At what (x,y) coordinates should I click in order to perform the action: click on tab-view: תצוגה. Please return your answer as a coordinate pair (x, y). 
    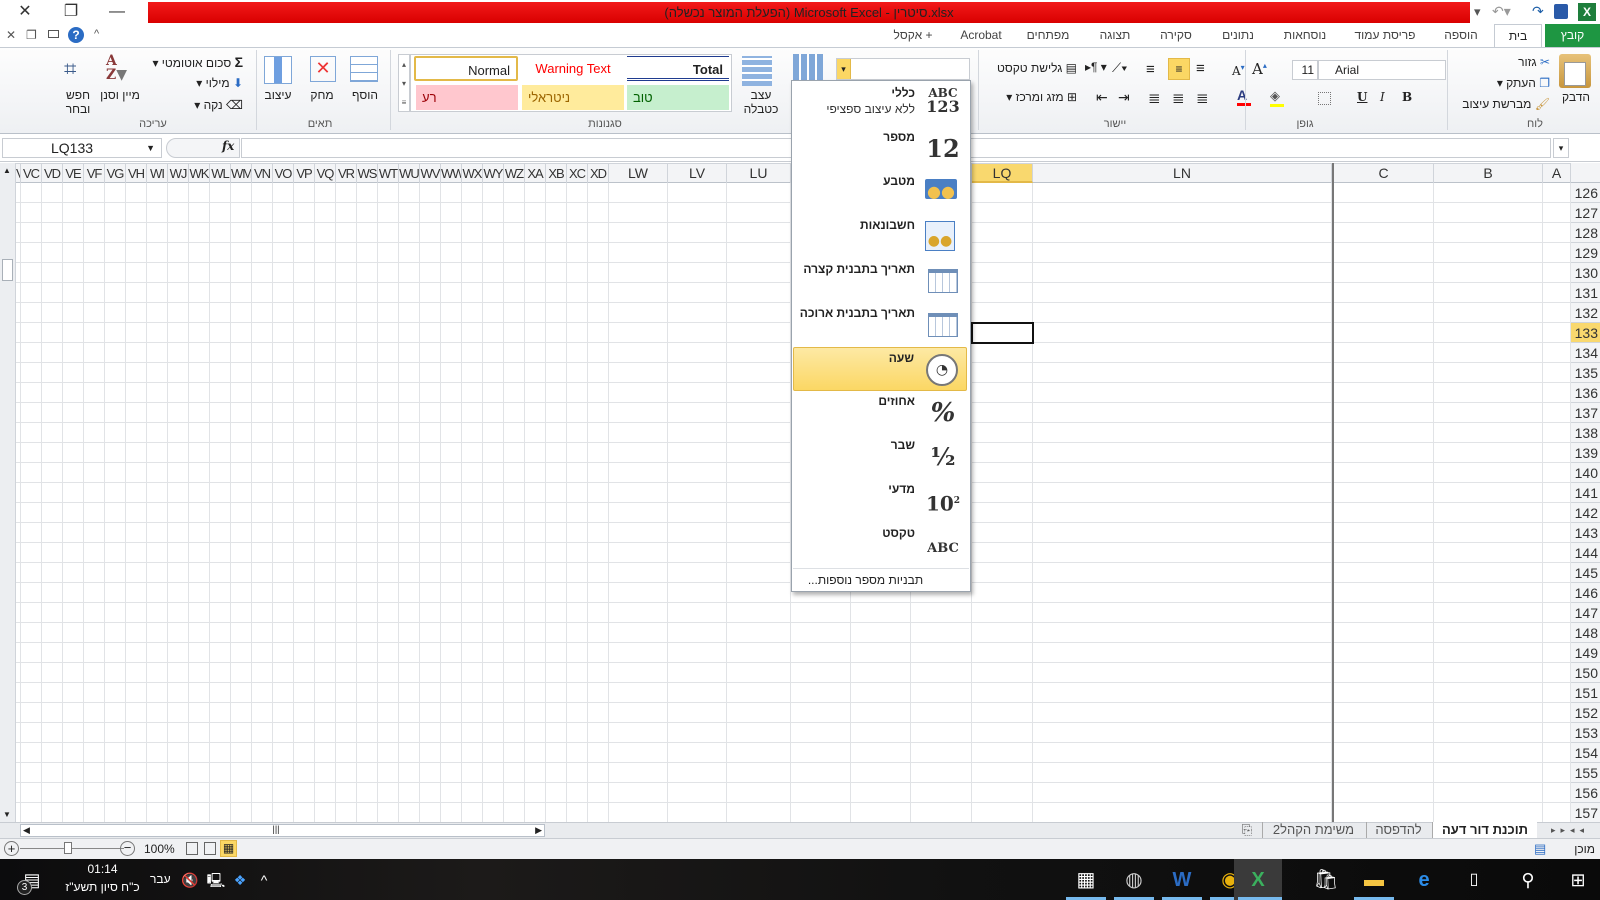
    Looking at the image, I should click on (1115, 35).